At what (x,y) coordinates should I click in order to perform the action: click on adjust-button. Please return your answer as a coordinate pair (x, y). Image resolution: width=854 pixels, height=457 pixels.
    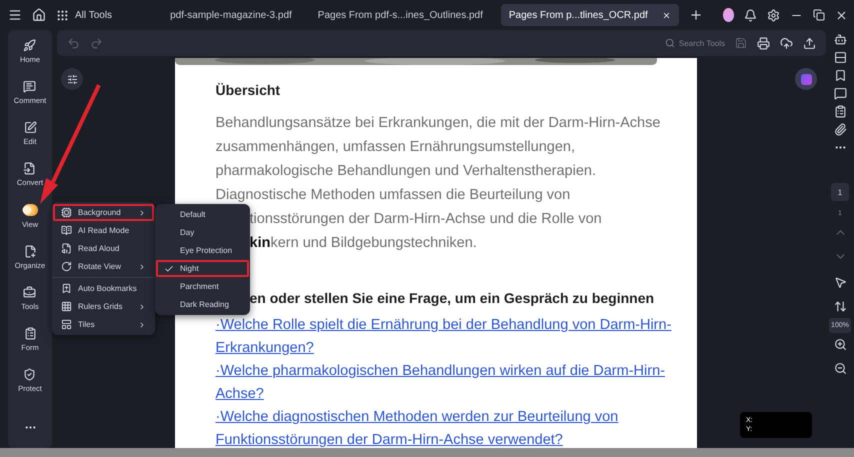
    Looking at the image, I should click on (72, 79).